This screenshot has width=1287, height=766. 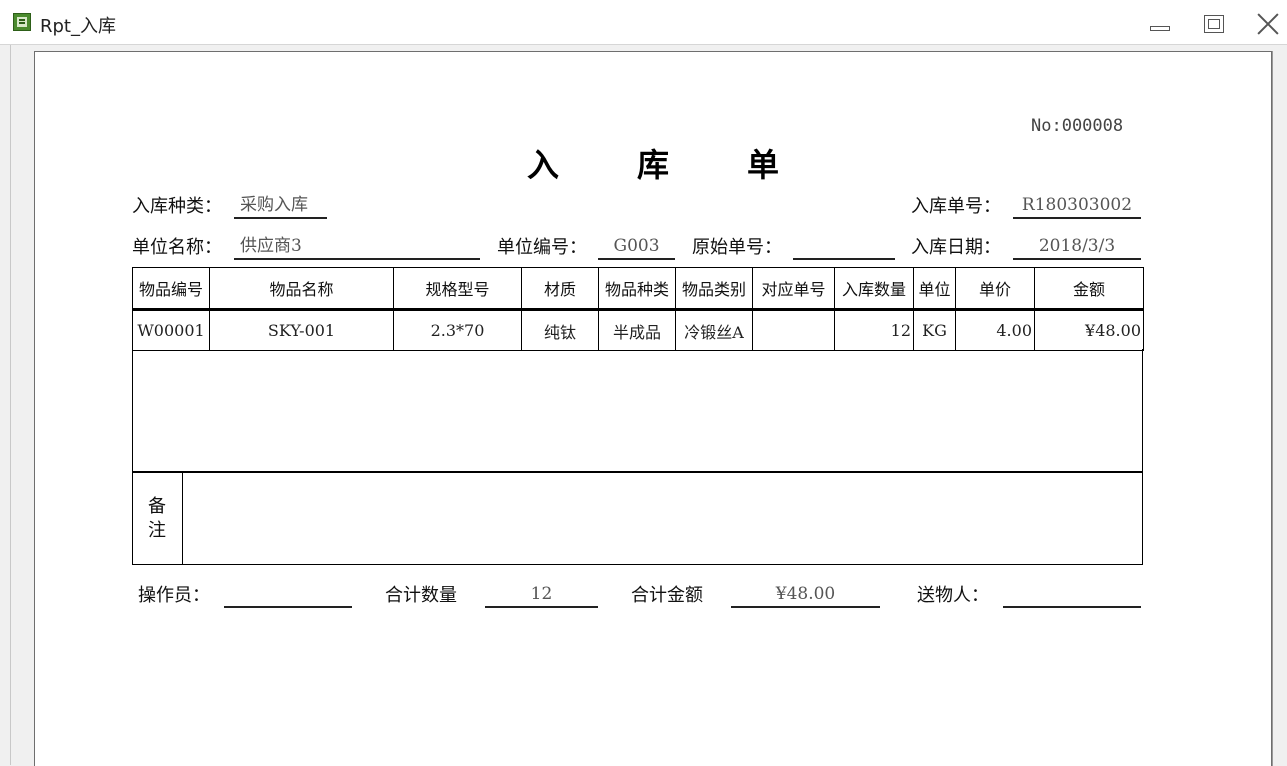 I want to click on total-amount-value: ¥48.00, so click(x=805, y=595).